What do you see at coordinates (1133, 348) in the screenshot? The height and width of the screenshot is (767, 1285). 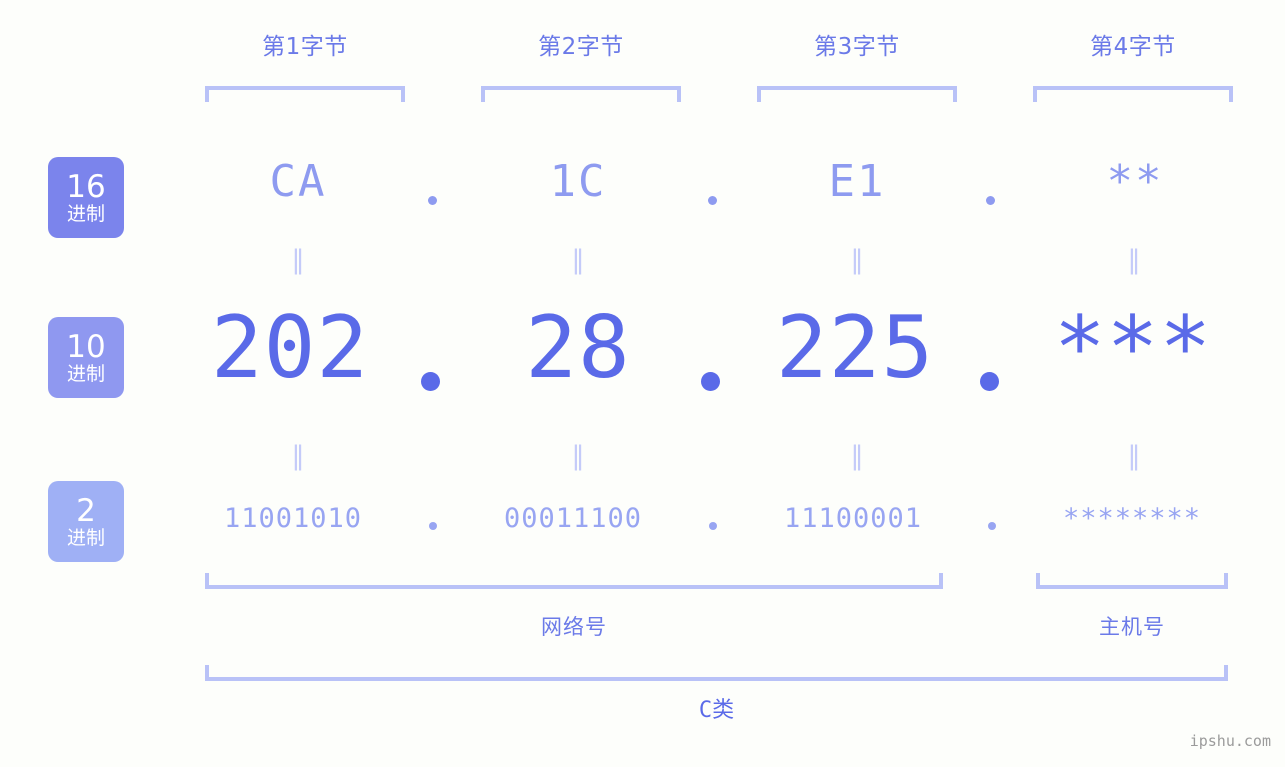 I see `decimal-octet-4: ***` at bounding box center [1133, 348].